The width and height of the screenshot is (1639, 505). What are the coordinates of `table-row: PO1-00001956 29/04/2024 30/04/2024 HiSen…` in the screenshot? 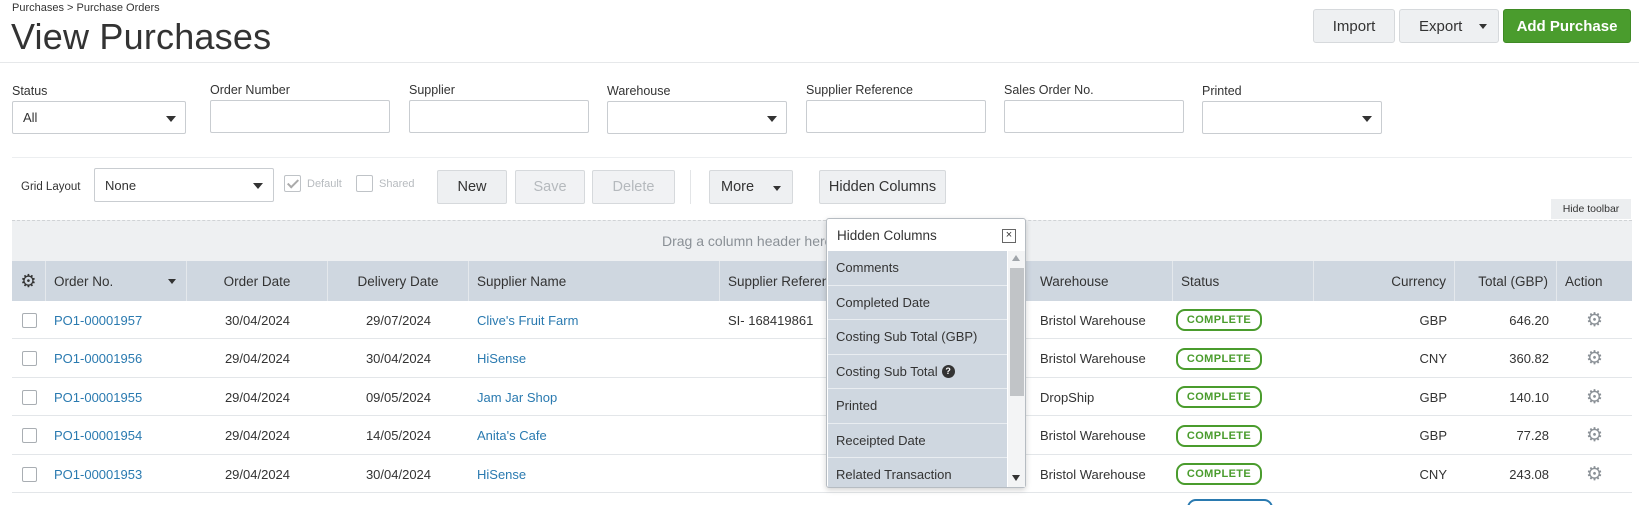 It's located at (822, 358).